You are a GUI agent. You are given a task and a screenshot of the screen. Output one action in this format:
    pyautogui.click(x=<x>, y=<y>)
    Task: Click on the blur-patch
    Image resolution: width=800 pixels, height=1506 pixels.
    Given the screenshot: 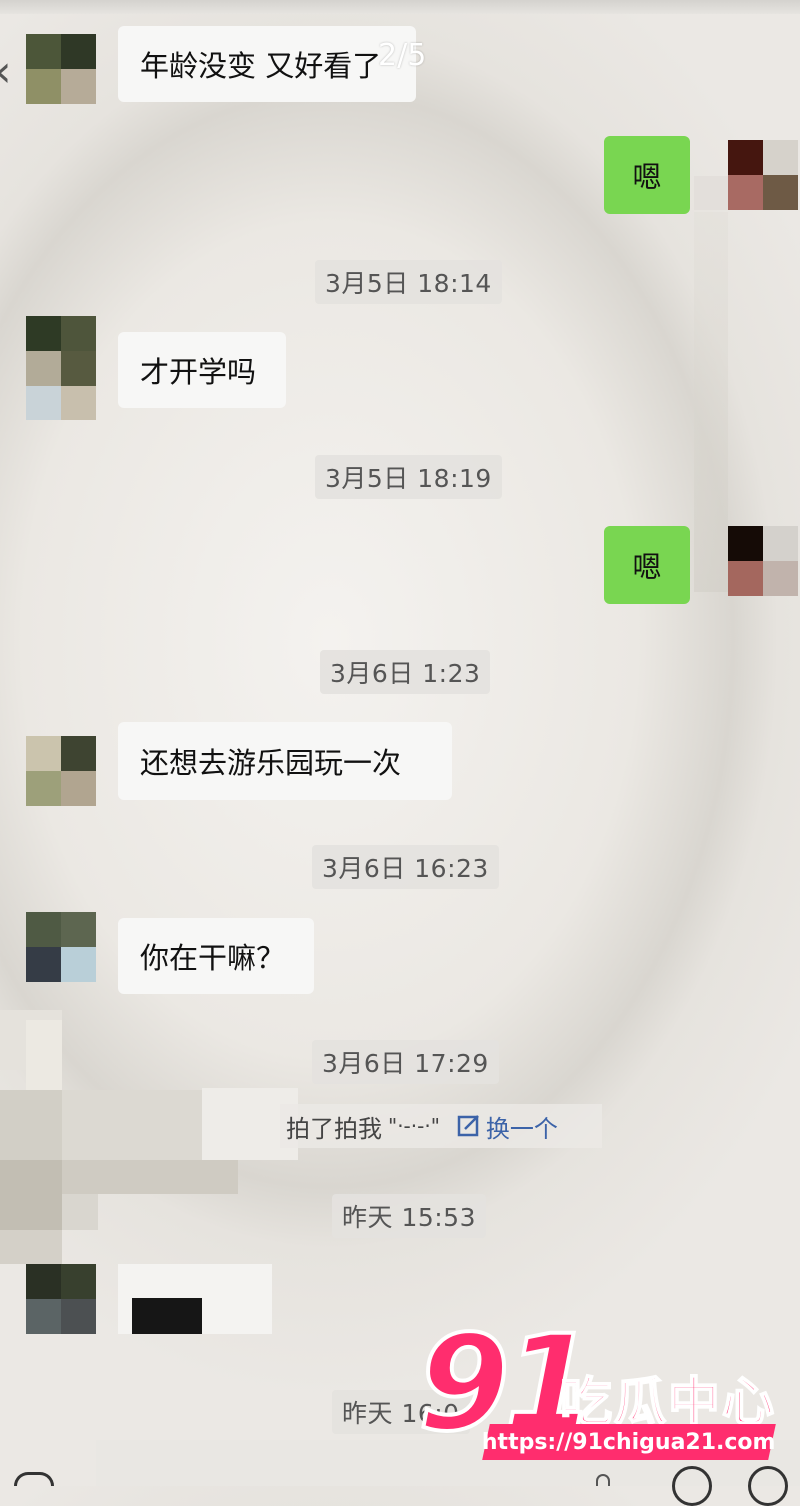 What is the action you would take?
    pyautogui.click(x=711, y=193)
    